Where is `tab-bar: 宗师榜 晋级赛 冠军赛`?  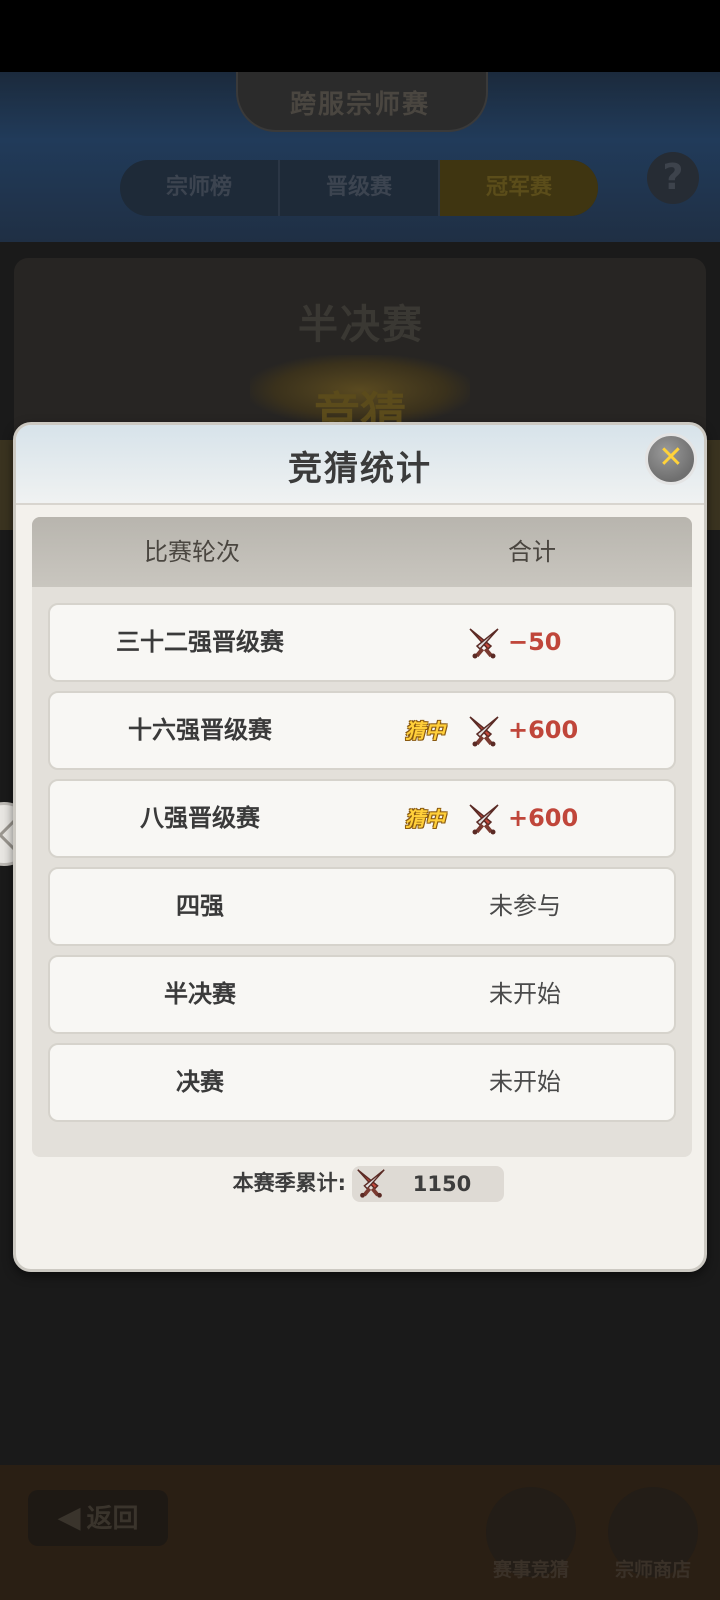 tab-bar: 宗师榜 晋级赛 冠军赛 is located at coordinates (359, 188).